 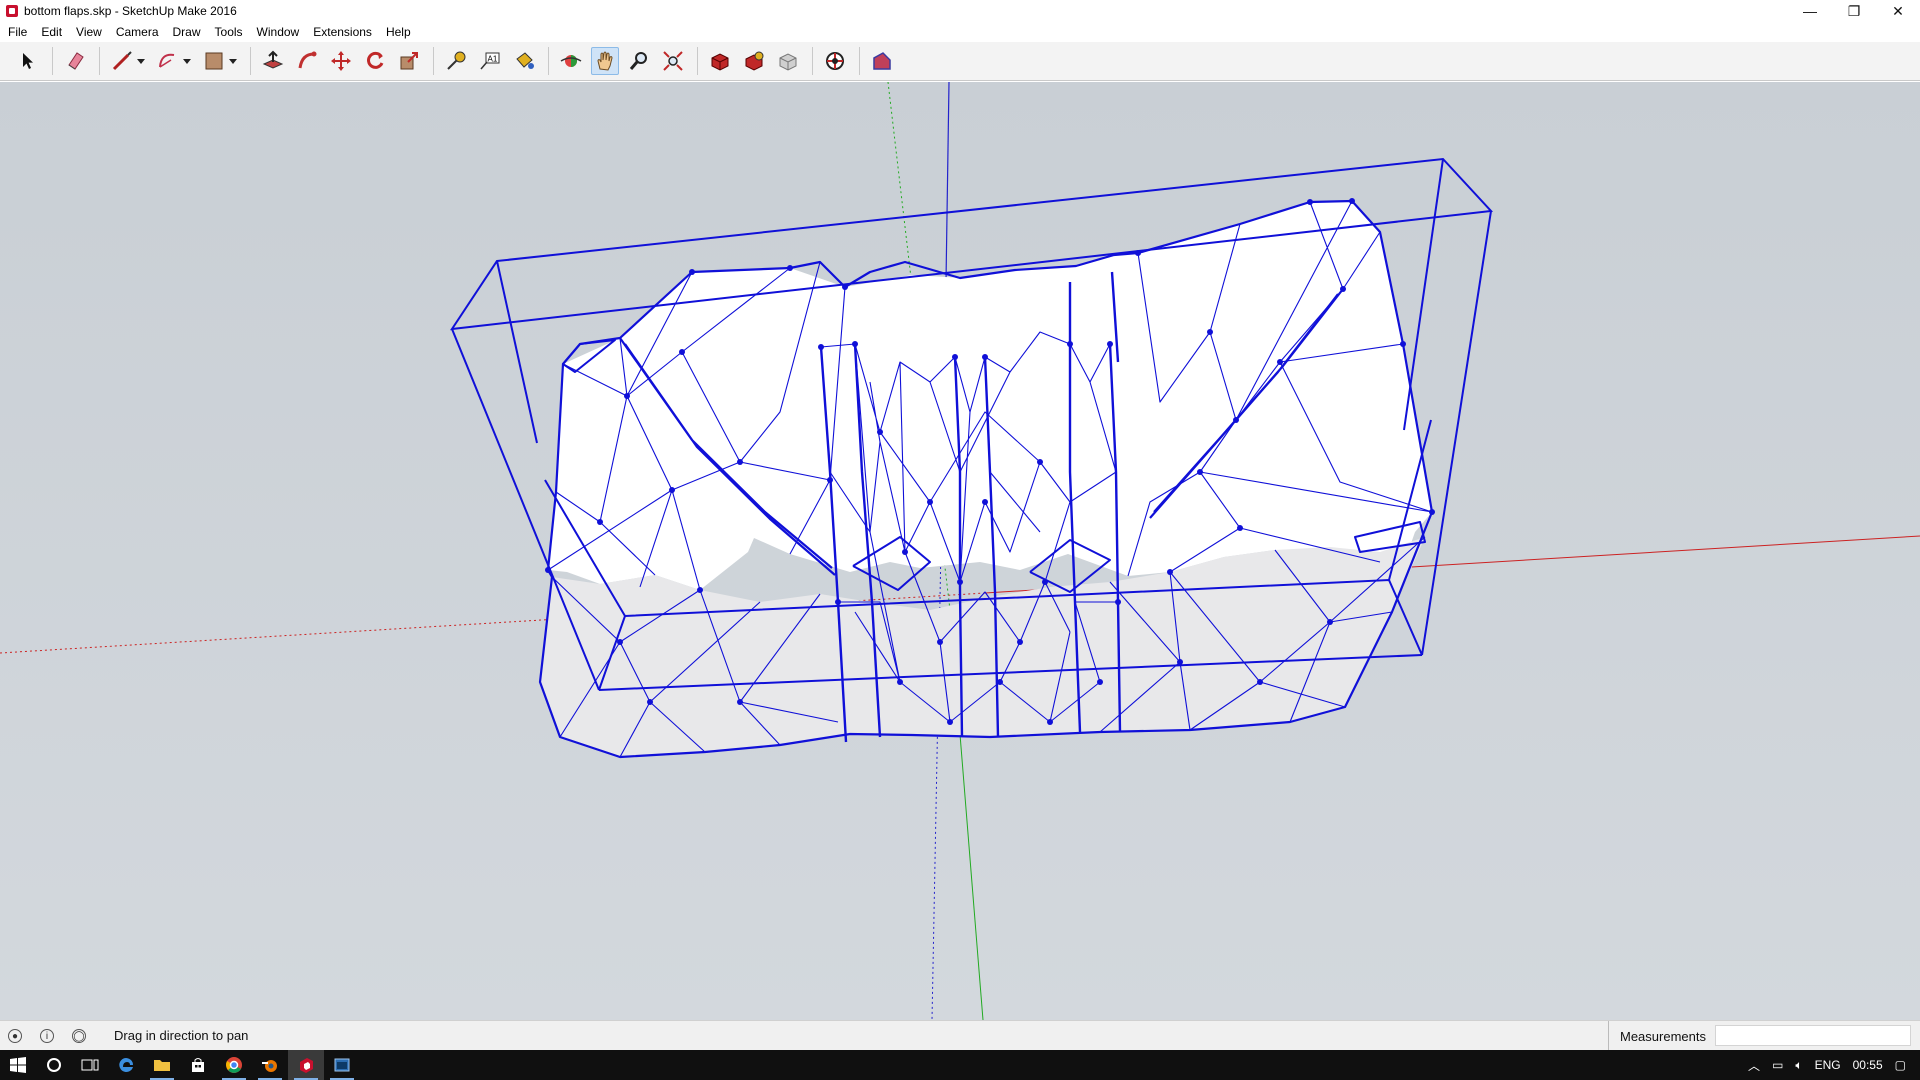 I want to click on move-tool-button, so click(x=341, y=61).